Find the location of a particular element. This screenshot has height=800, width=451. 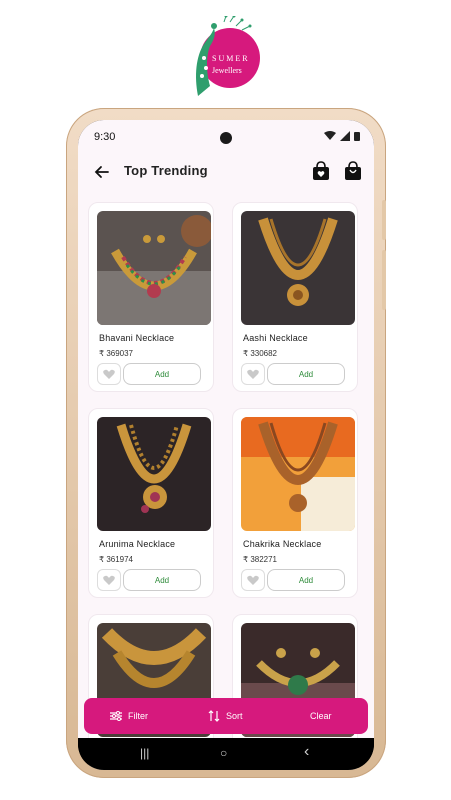

filter-sort-bar: Filter Sort Clear is located at coordinates (226, 716).